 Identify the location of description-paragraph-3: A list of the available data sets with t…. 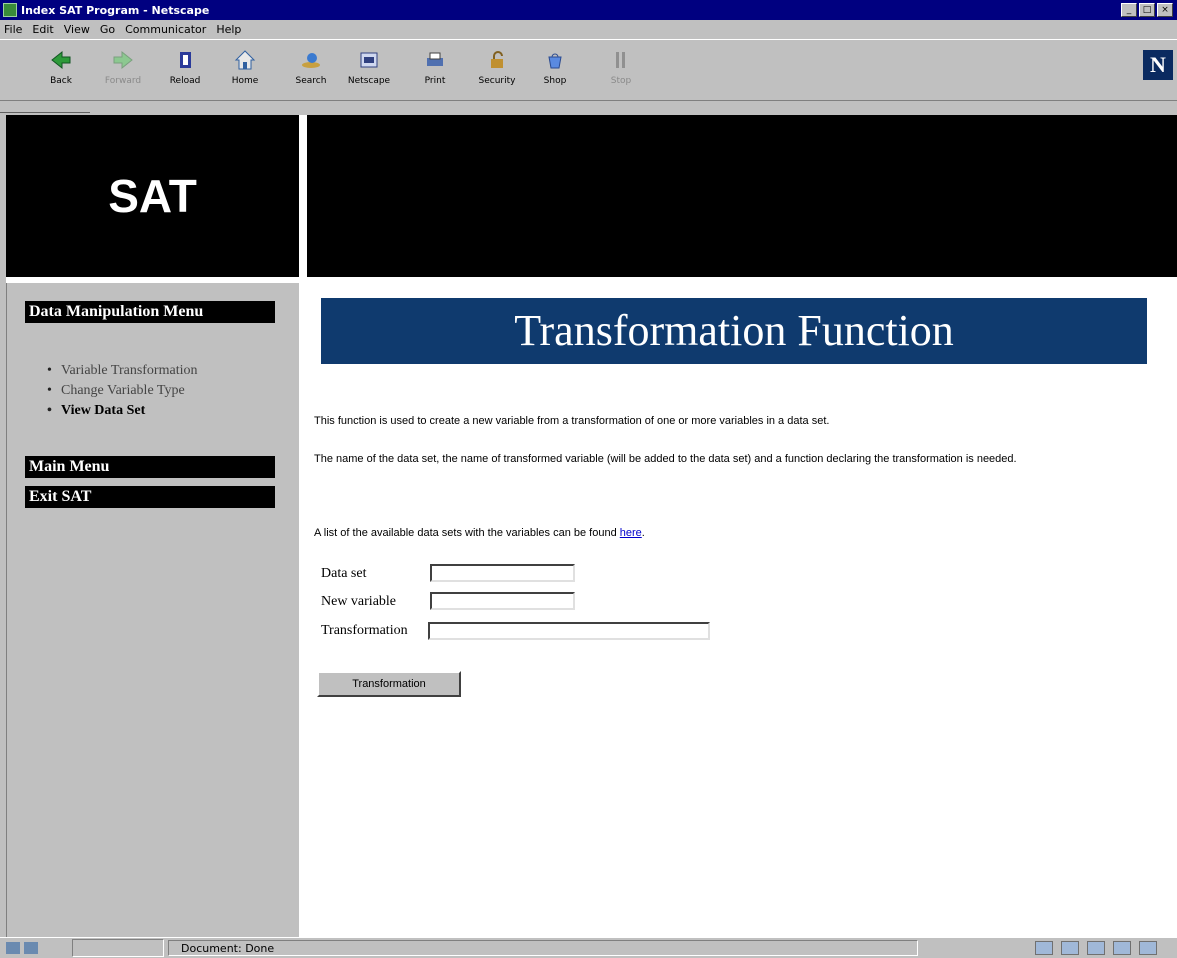
(479, 533).